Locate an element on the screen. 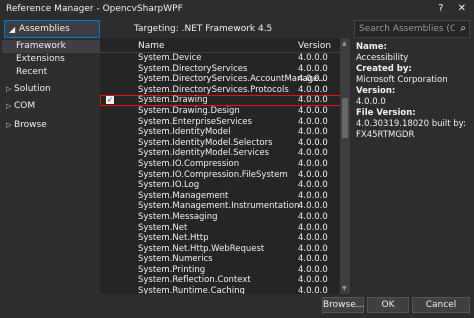  table-row: System.Device 4.0.0.0 is located at coordinates (225, 58).